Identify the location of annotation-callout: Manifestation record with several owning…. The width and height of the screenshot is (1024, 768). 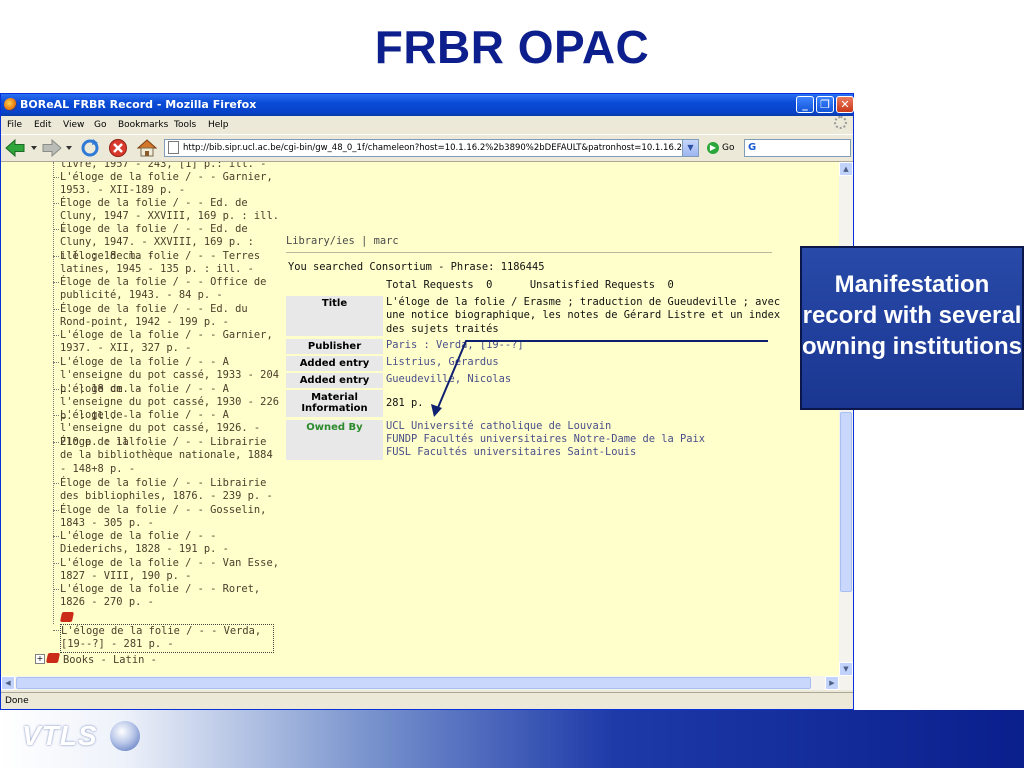
(912, 328).